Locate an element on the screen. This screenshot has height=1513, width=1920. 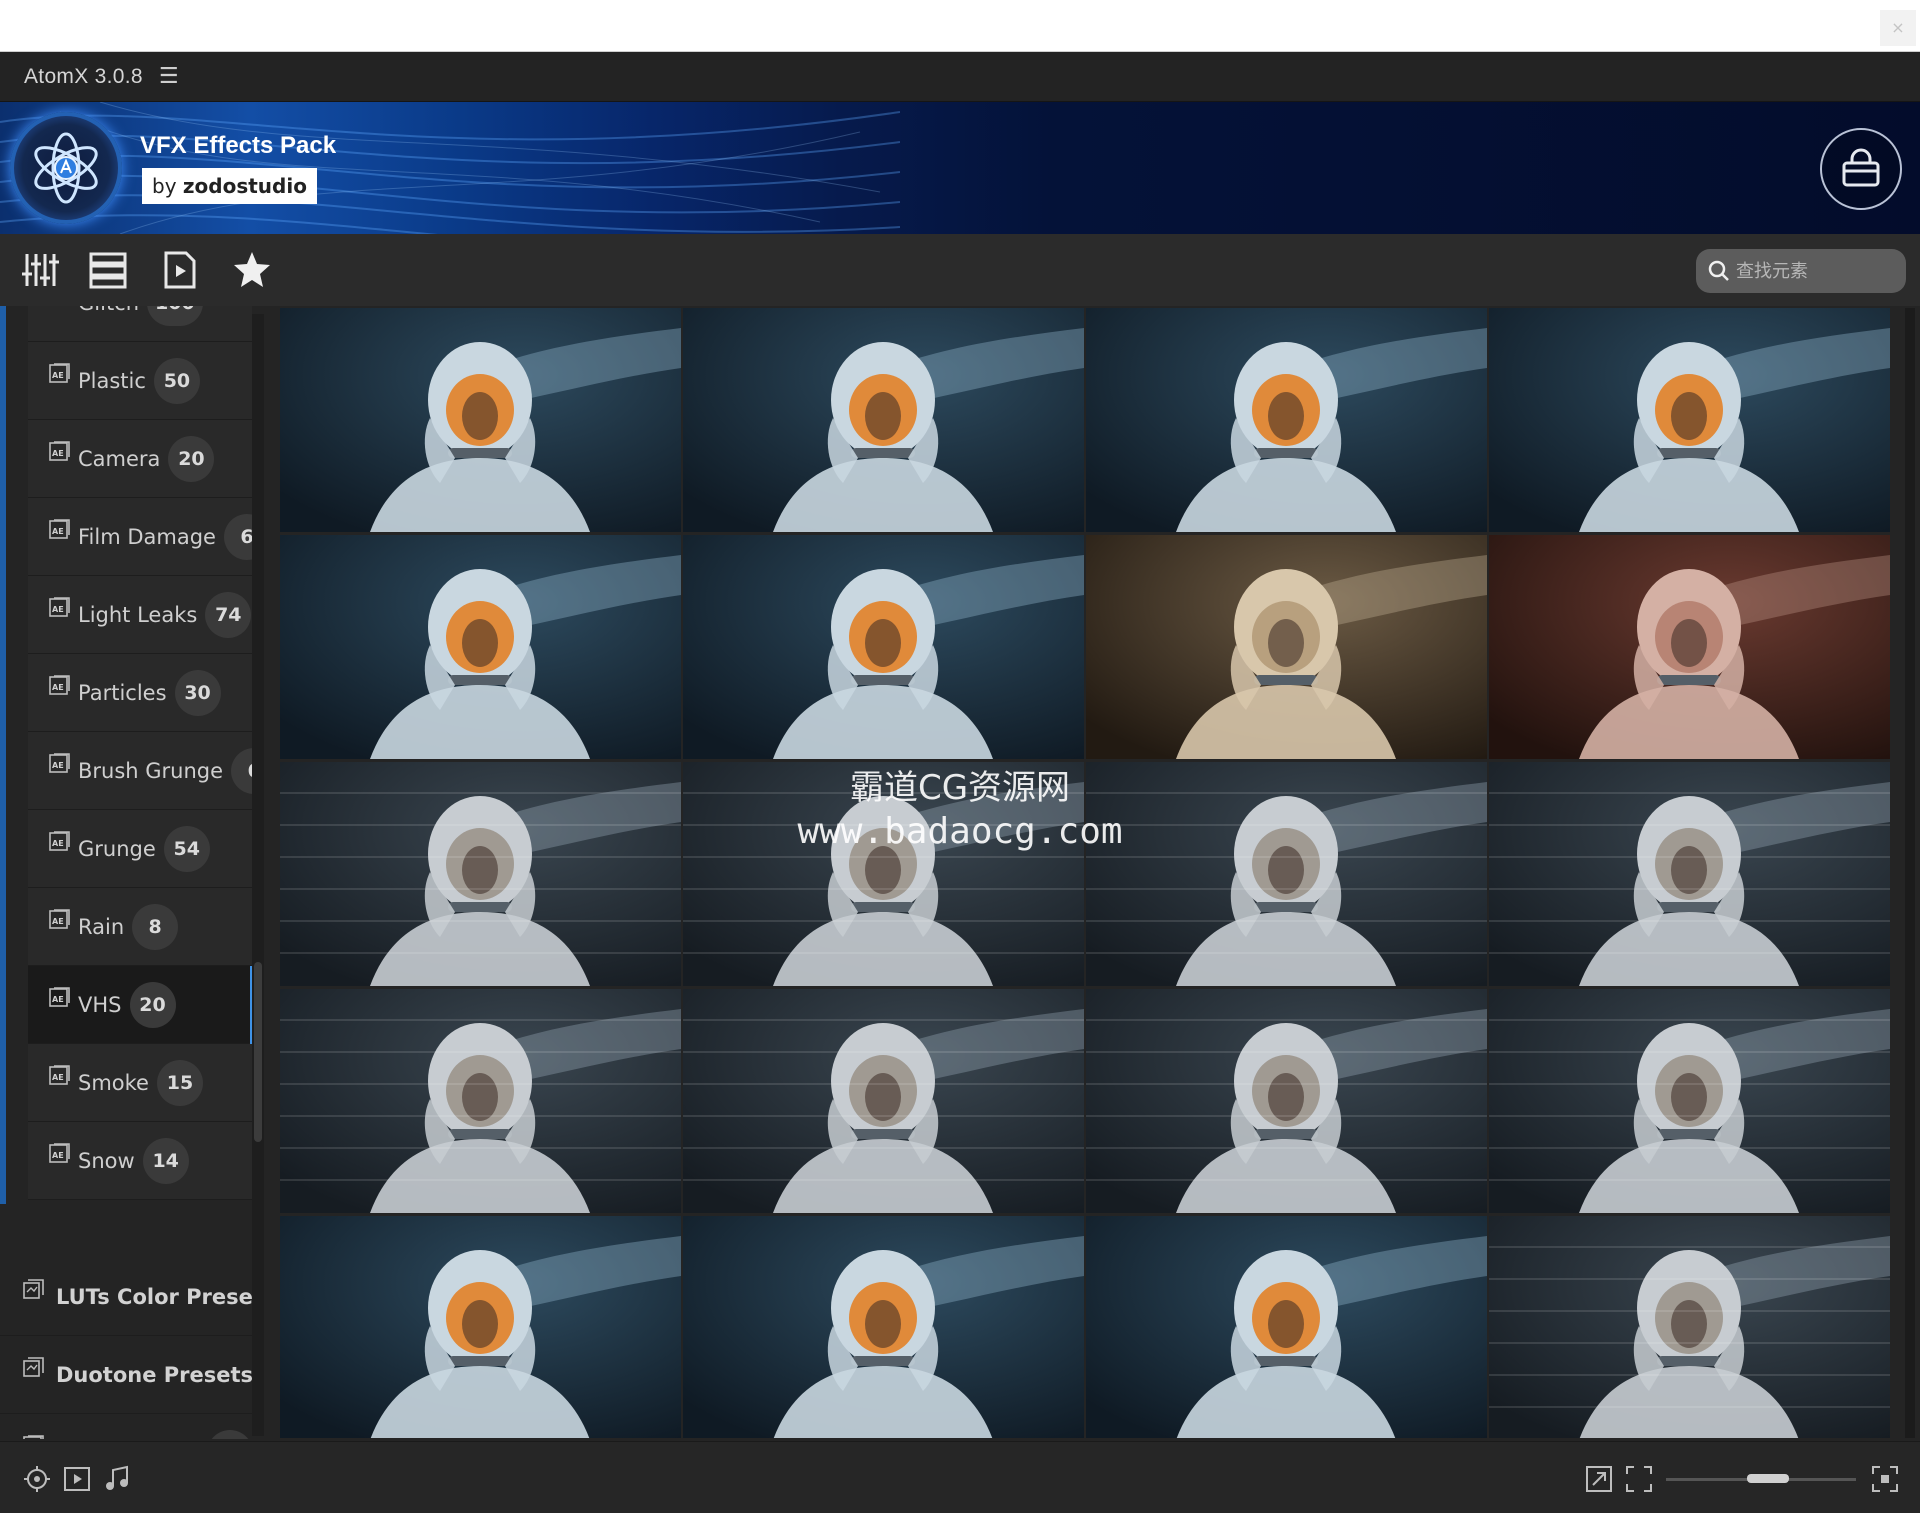
category-duotone-presets: Duotone Presets is located at coordinates (126, 1375).